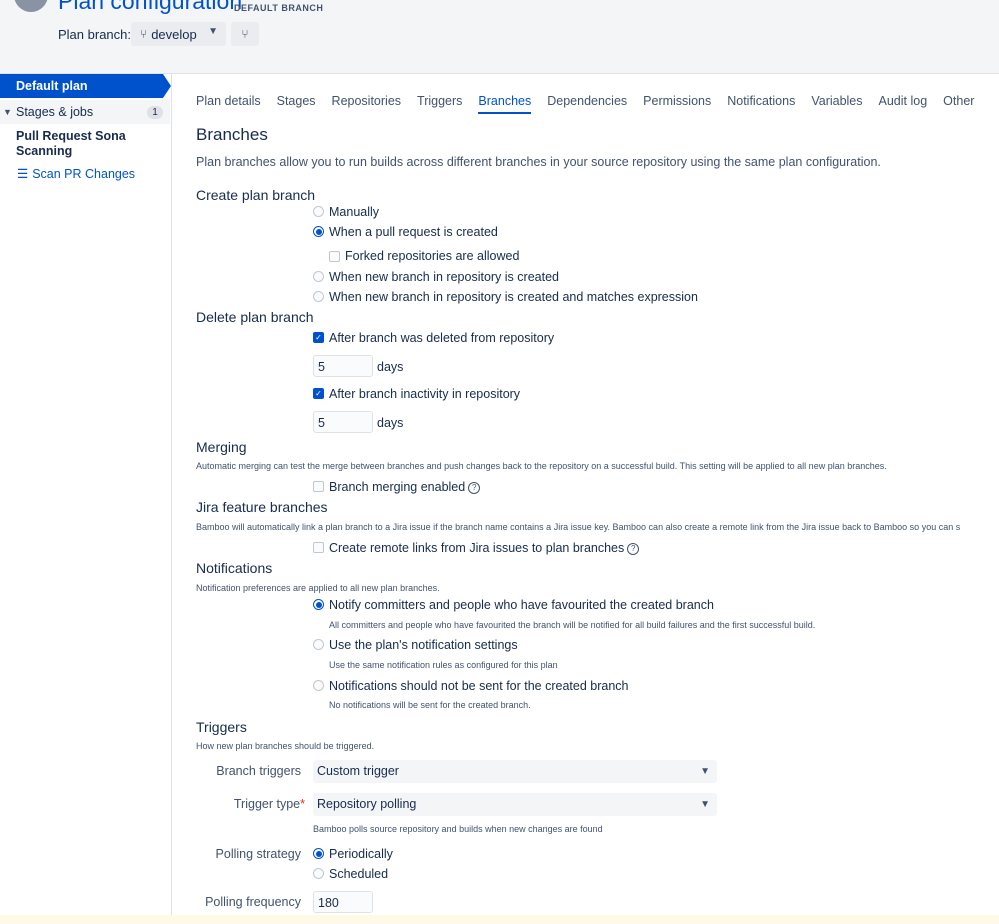 Image resolution: width=999 pixels, height=924 pixels. What do you see at coordinates (504, 104) in the screenshot?
I see `tab-branches: Branches` at bounding box center [504, 104].